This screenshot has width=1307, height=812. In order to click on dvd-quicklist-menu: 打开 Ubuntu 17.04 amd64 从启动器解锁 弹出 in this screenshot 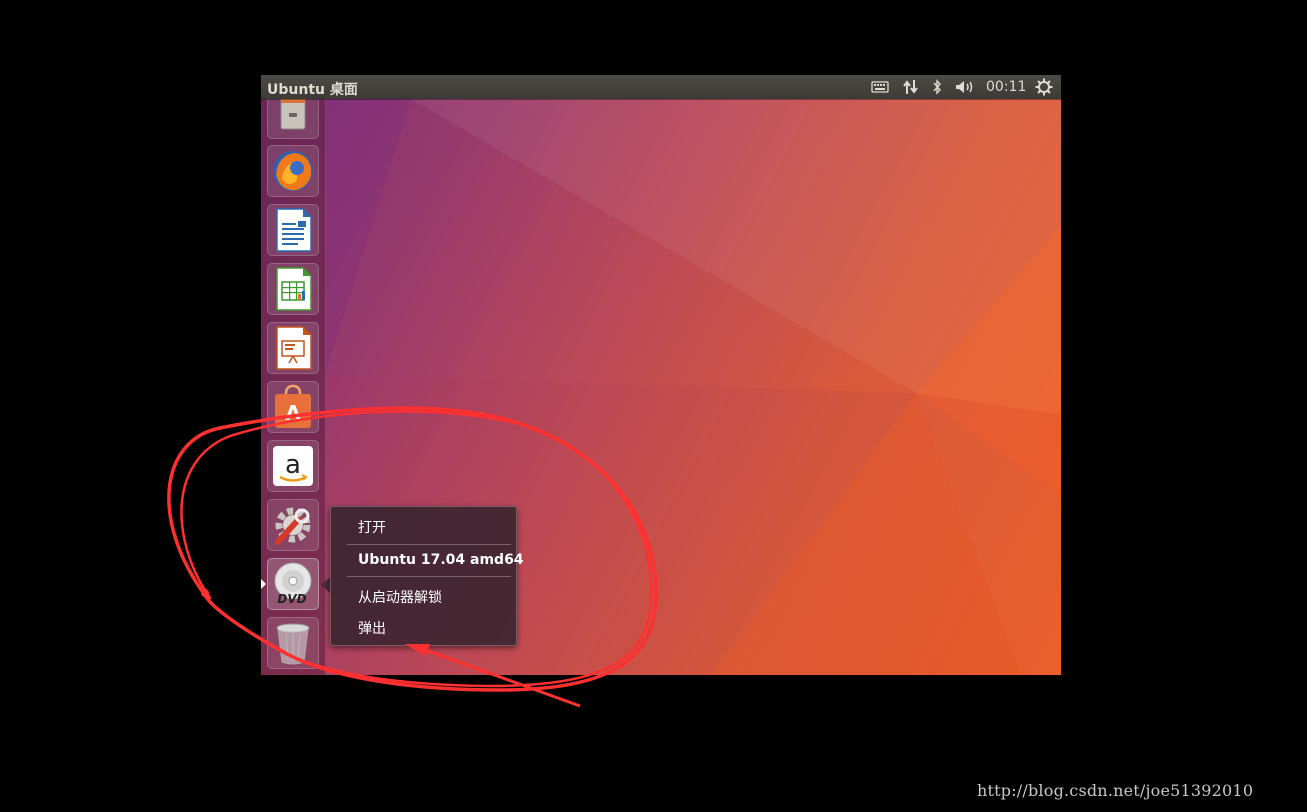, I will do `click(427, 576)`.